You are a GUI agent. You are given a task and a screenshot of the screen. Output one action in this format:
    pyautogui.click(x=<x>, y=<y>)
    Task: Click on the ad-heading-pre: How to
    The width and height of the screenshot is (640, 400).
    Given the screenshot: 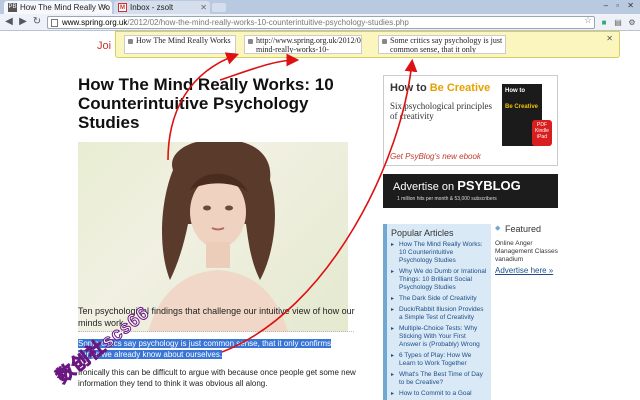 What is the action you would take?
    pyautogui.click(x=410, y=88)
    